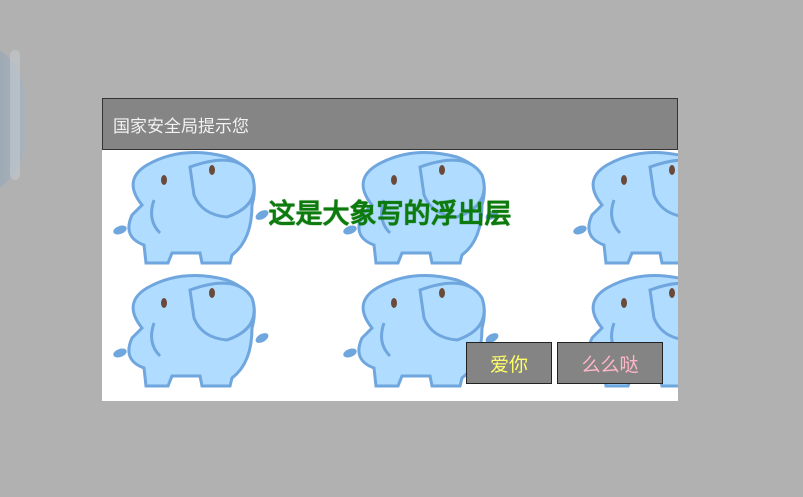 This screenshot has width=803, height=497. What do you see at coordinates (390, 214) in the screenshot?
I see `dialog-message: 这是大象写的浮出层` at bounding box center [390, 214].